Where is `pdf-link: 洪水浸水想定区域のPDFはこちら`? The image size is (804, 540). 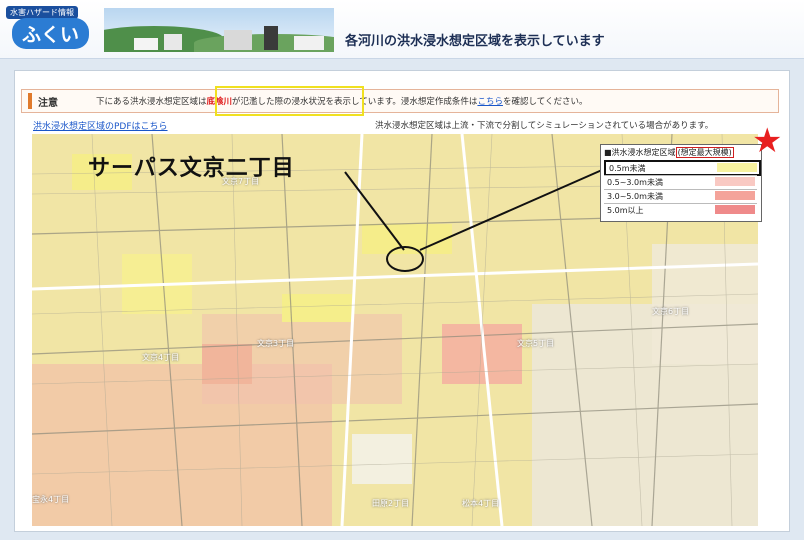
pdf-link: 洪水浸水想定区域のPDFはこちら is located at coordinates (100, 125).